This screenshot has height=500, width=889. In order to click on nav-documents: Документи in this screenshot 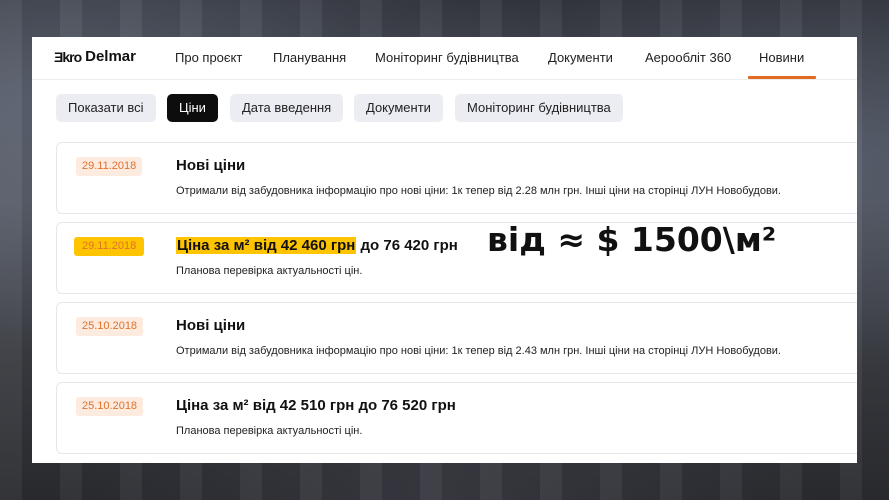, I will do `click(580, 57)`.